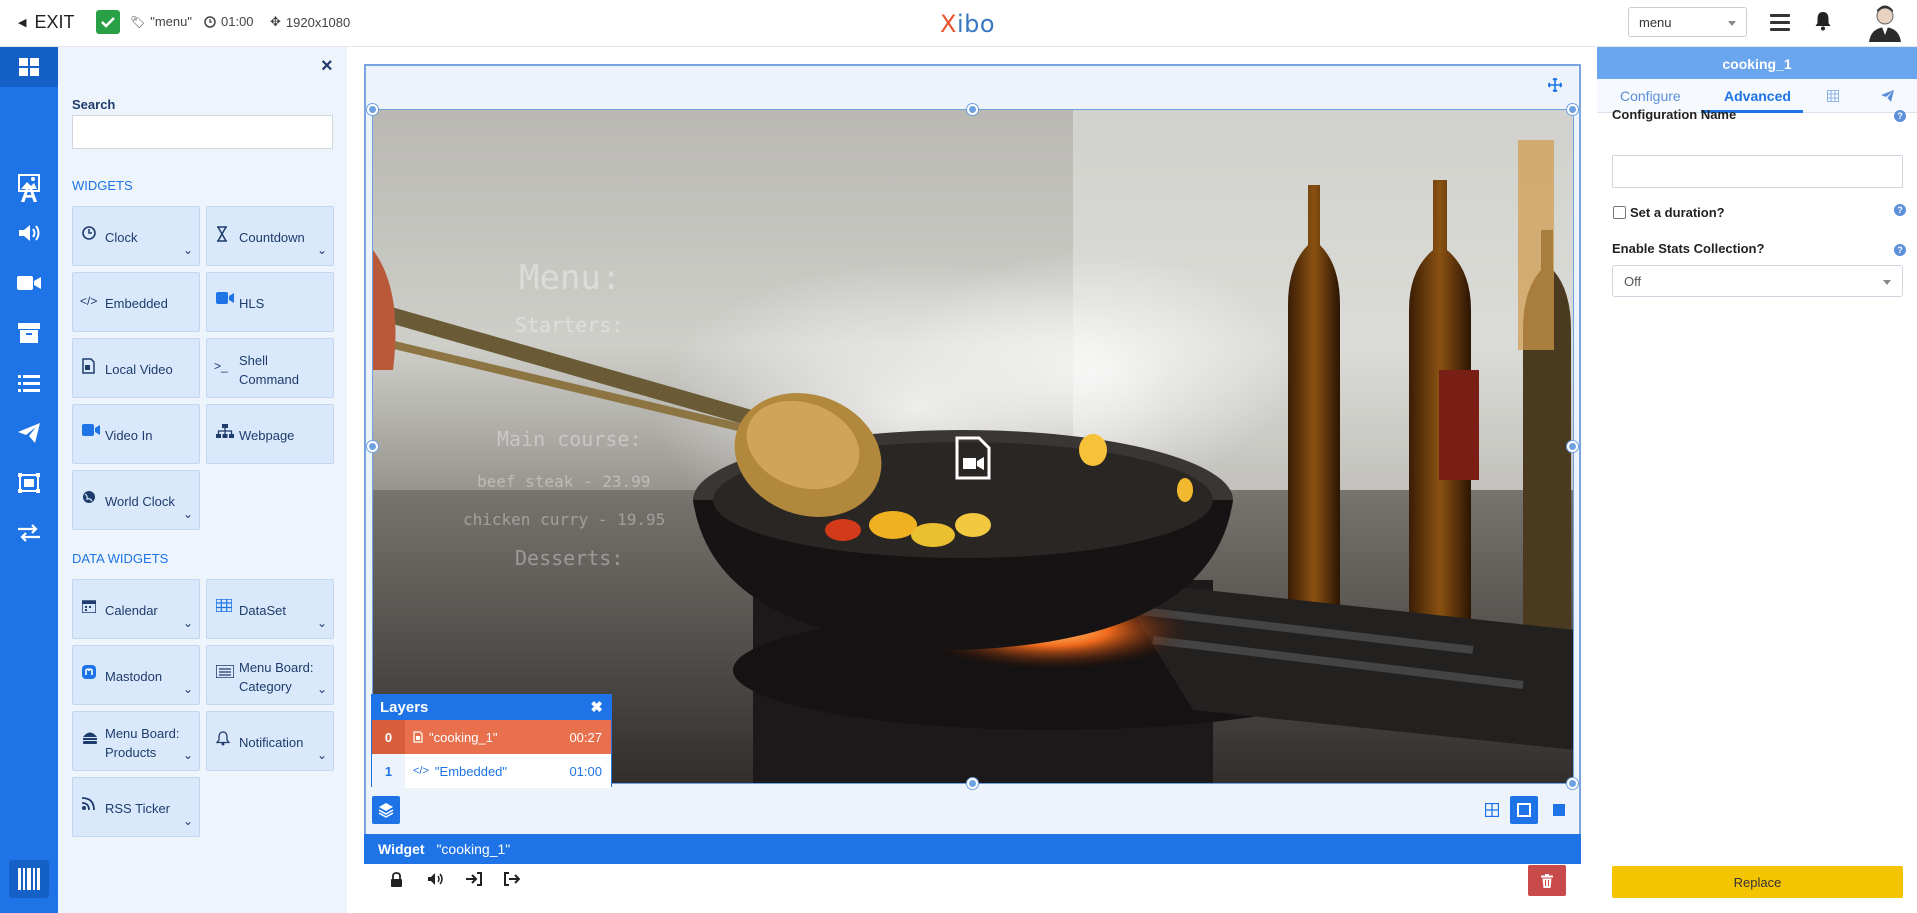 The width and height of the screenshot is (1917, 913). I want to click on tab-positioning-grid-icon, so click(1833, 96).